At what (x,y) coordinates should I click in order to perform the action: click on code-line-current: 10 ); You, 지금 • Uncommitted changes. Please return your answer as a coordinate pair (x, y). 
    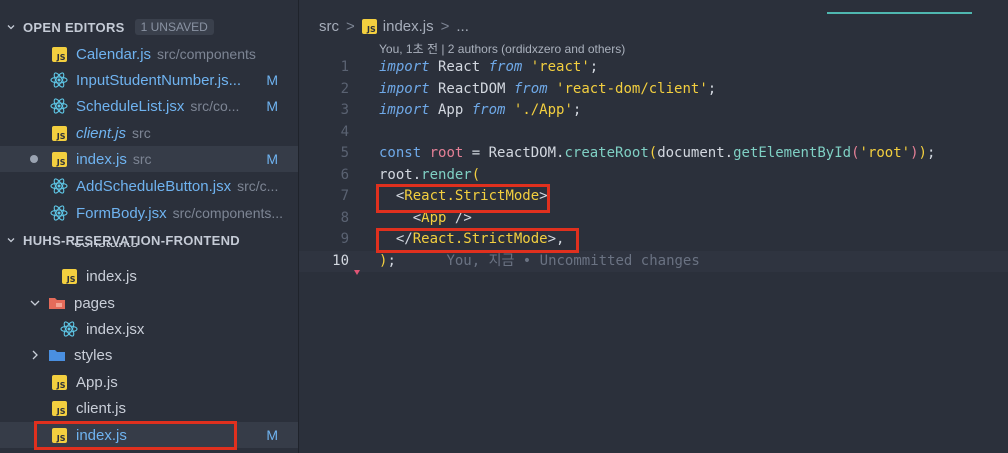
    Looking at the image, I should click on (653, 261).